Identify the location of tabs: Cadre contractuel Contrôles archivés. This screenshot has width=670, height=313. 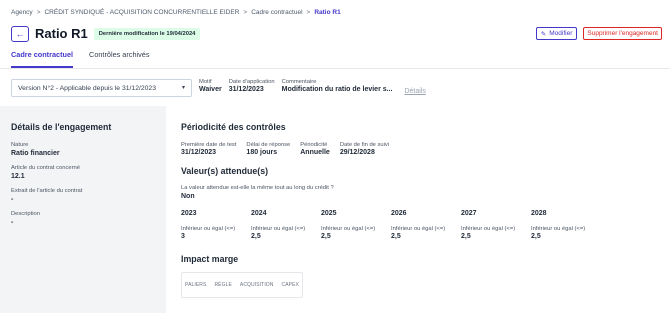
(80, 59).